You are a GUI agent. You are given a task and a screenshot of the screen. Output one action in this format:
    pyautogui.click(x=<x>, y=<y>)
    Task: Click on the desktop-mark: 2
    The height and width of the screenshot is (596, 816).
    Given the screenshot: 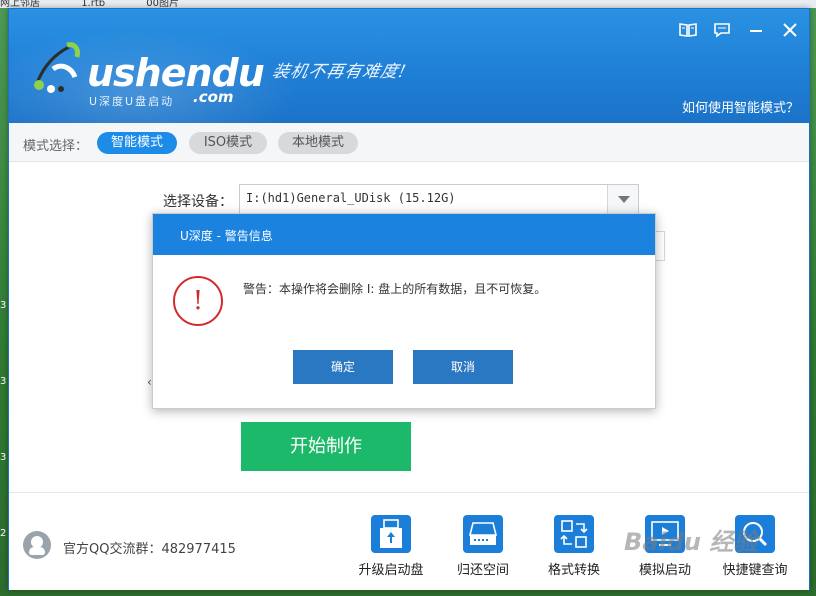 What is the action you would take?
    pyautogui.click(x=3, y=533)
    